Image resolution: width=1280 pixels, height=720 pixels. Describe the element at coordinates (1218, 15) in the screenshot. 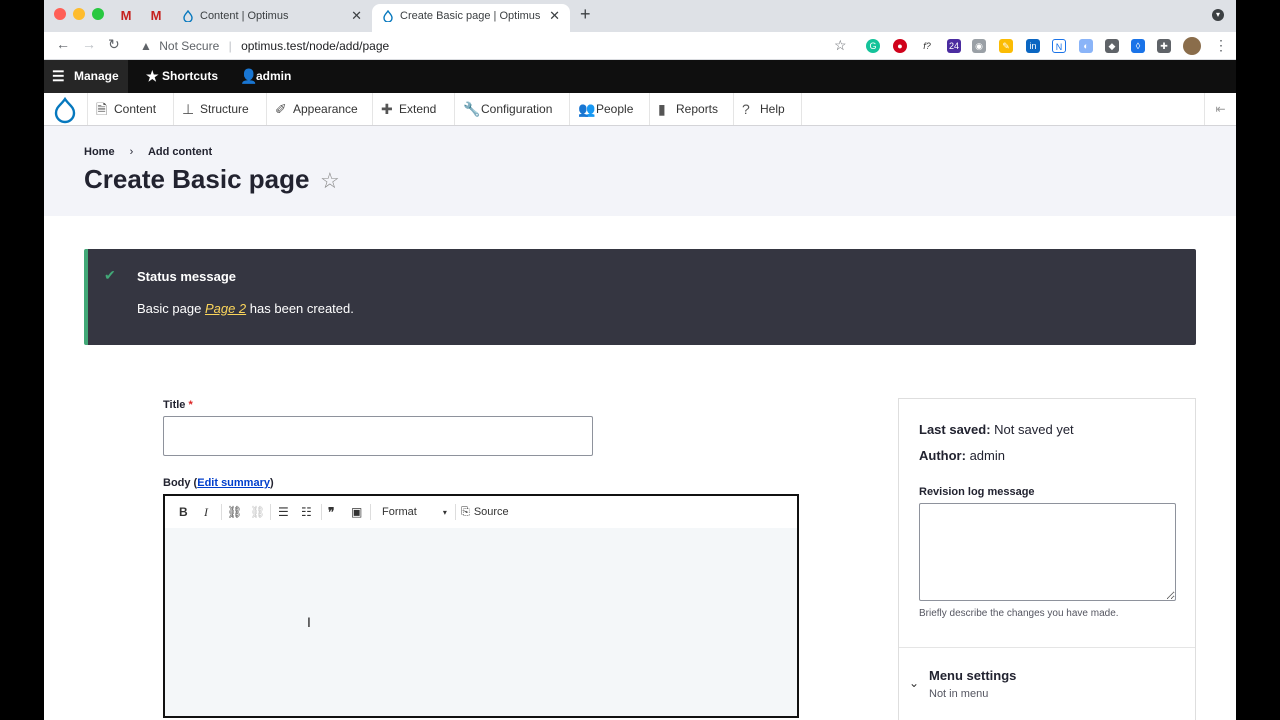

I see `tab-search-icon: ▾` at that location.